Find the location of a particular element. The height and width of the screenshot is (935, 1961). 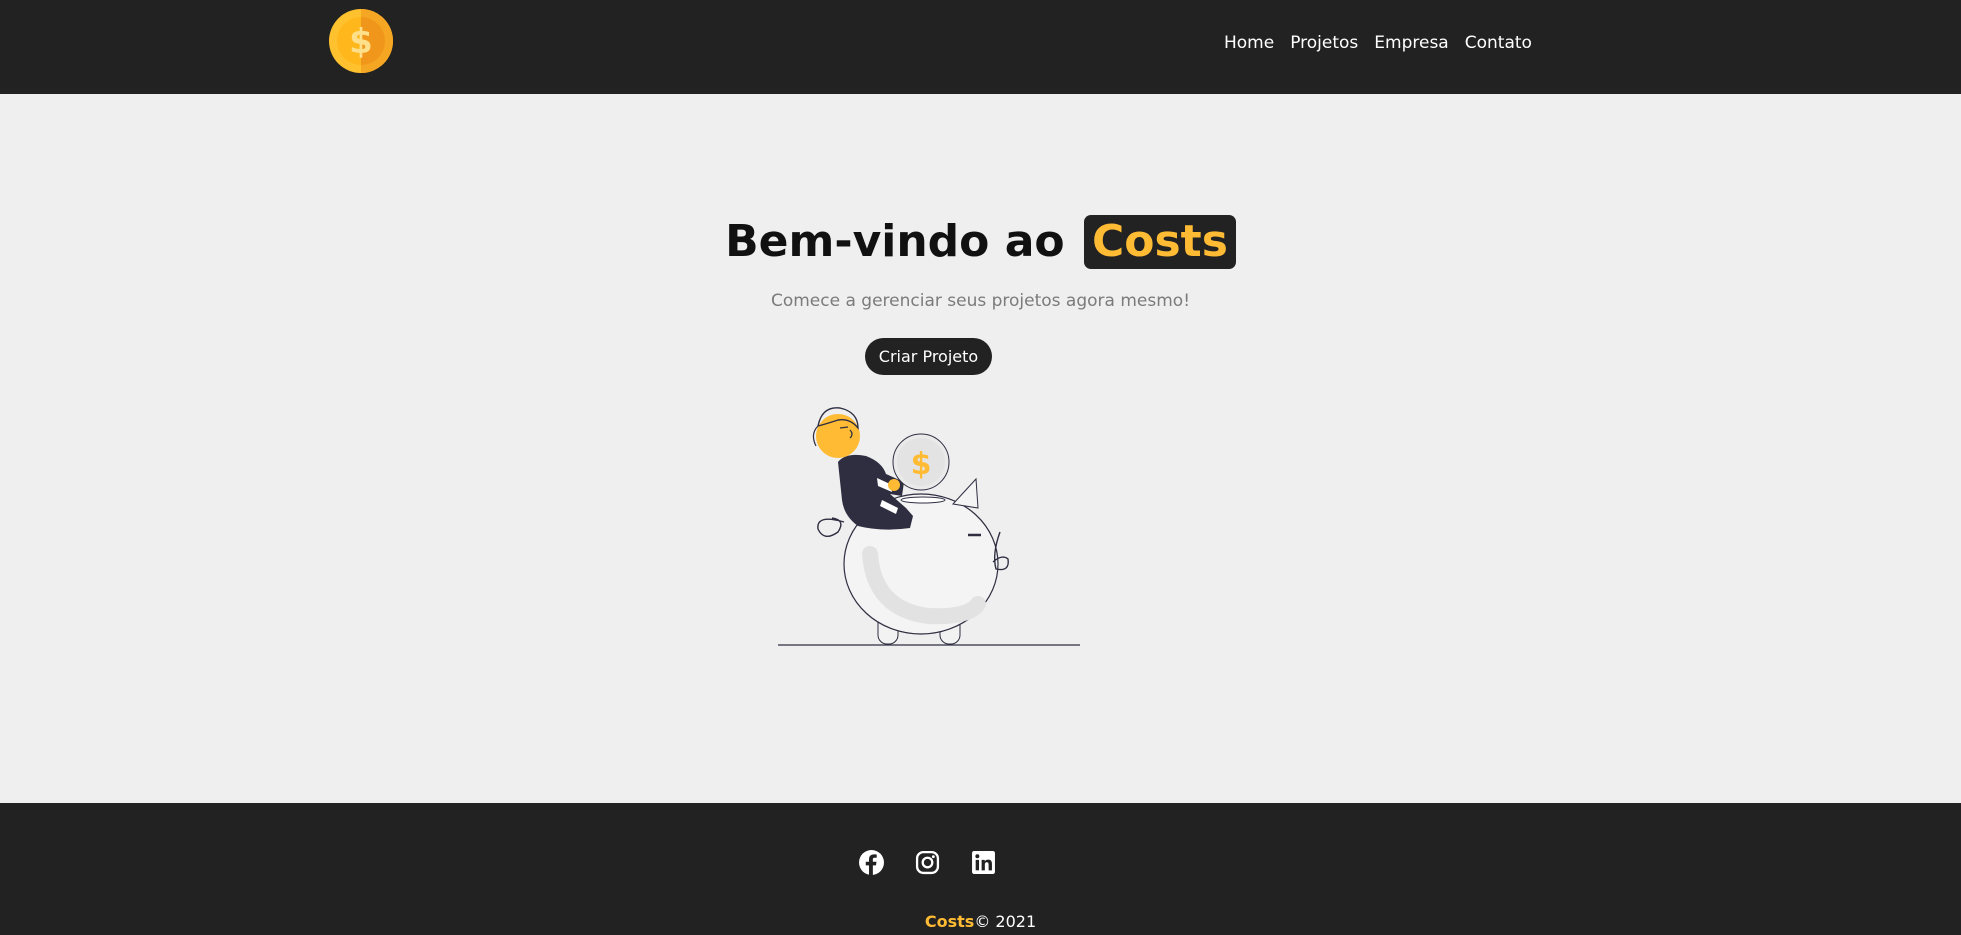

page-title: Bem-vindo ao Costs is located at coordinates (980, 242).